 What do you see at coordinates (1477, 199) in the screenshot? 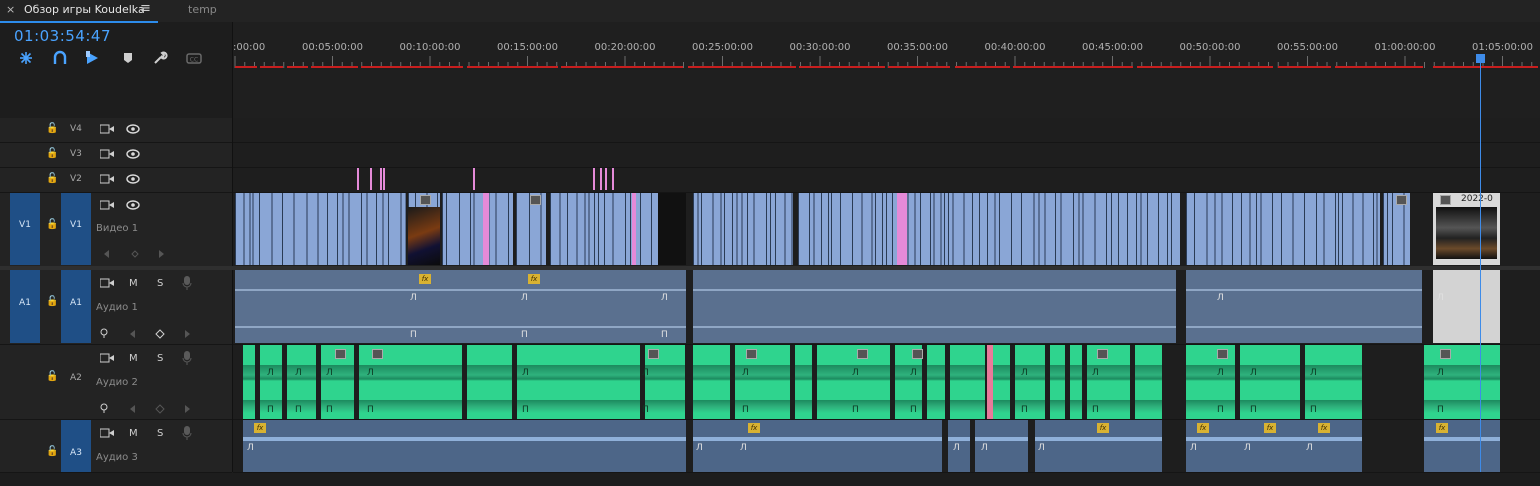
I see `clip-label: 2022-0` at bounding box center [1477, 199].